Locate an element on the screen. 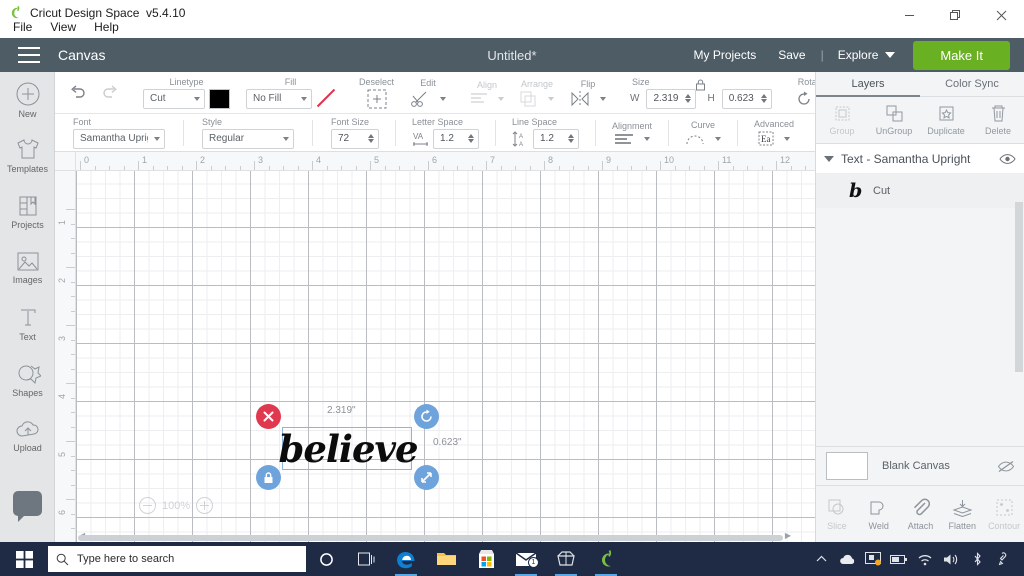 This screenshot has height=576, width=1024. rail-item-new: New is located at coordinates (27, 100).